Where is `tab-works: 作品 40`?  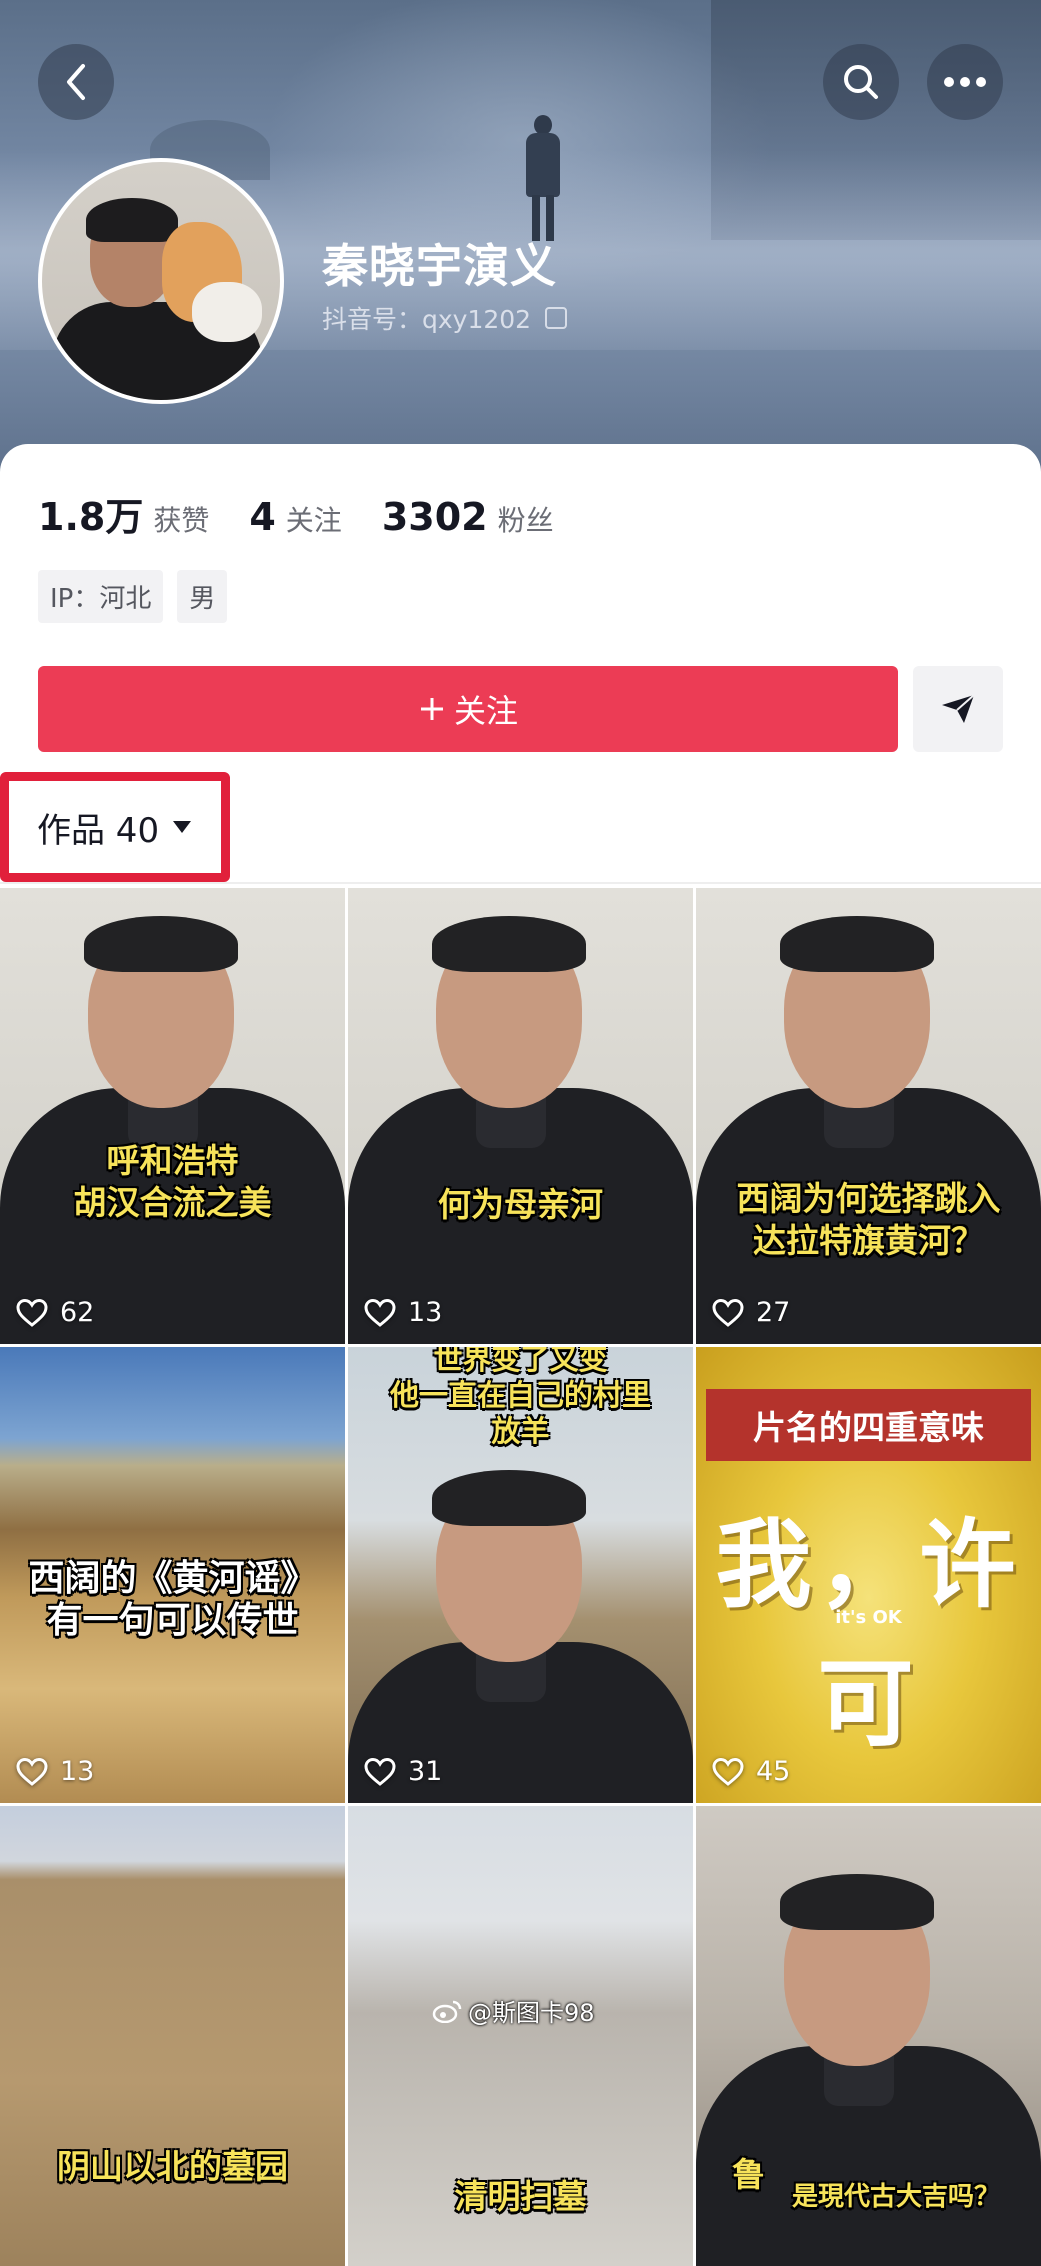
tab-works: 作品 40 is located at coordinates (115, 827).